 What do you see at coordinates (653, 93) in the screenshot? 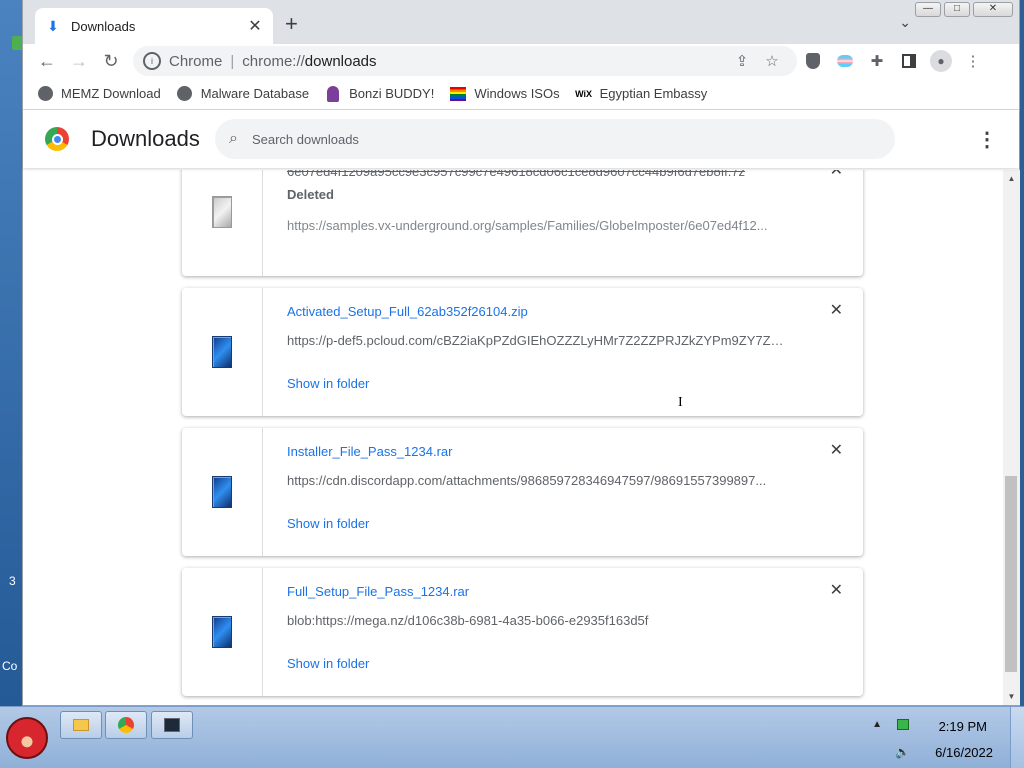
I see `bookmark-label: Egyptian Embassy` at bounding box center [653, 93].